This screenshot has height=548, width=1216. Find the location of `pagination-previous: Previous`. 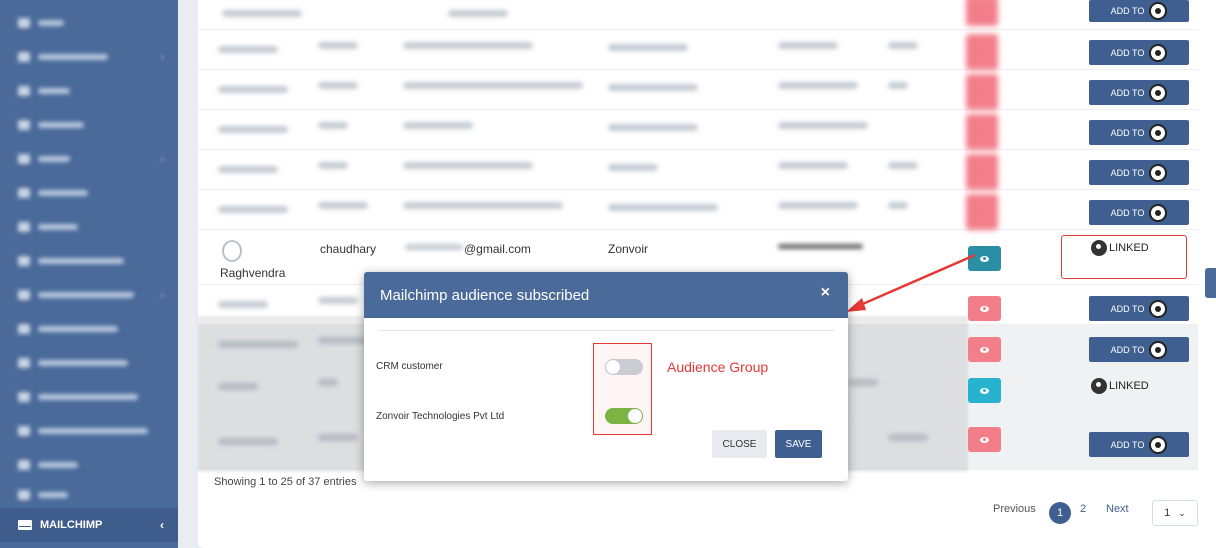

pagination-previous: Previous is located at coordinates (1014, 509).